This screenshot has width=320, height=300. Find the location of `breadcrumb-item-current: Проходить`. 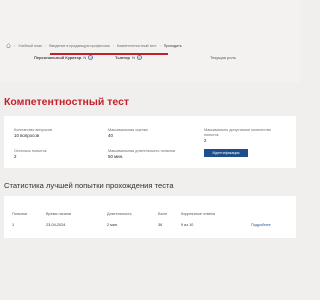

breadcrumb-item-current: Проходить is located at coordinates (172, 45).